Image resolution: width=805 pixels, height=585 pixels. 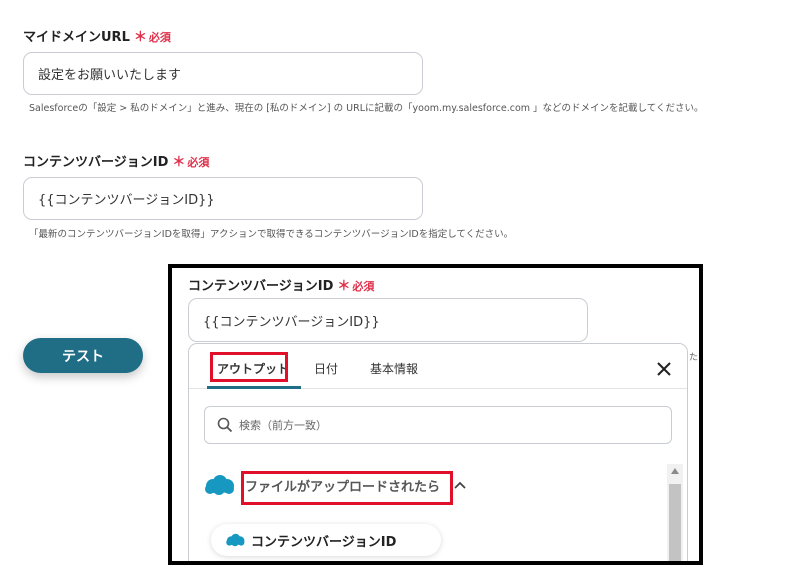 What do you see at coordinates (249, 367) in the screenshot?
I see `highlight-box-output-tab` at bounding box center [249, 367].